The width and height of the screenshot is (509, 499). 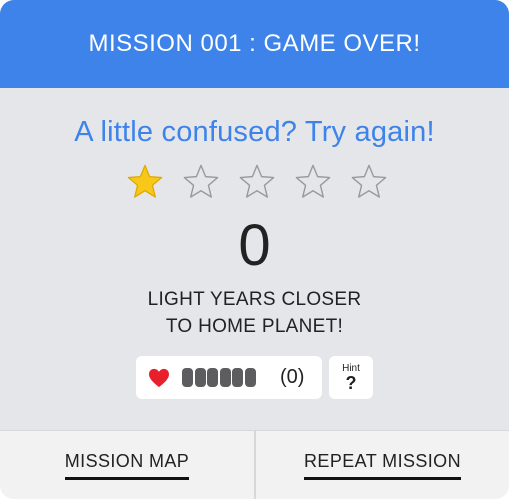 I want to click on question-mark-icon: ?, so click(x=351, y=383).